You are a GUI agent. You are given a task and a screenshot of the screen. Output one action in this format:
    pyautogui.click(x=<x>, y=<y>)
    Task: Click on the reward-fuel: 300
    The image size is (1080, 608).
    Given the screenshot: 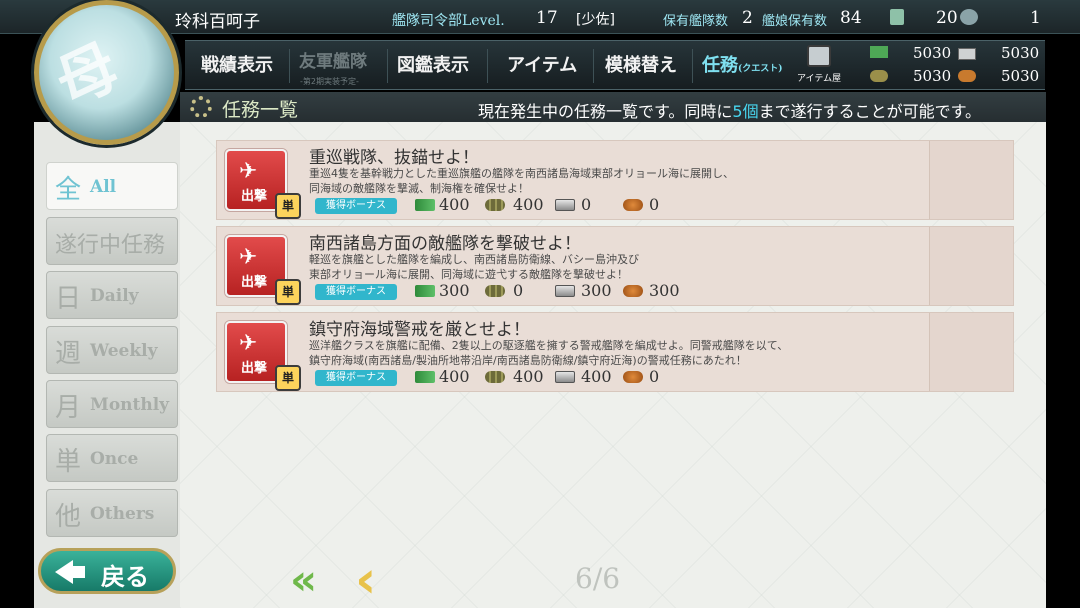 What is the action you would take?
    pyautogui.click(x=454, y=290)
    